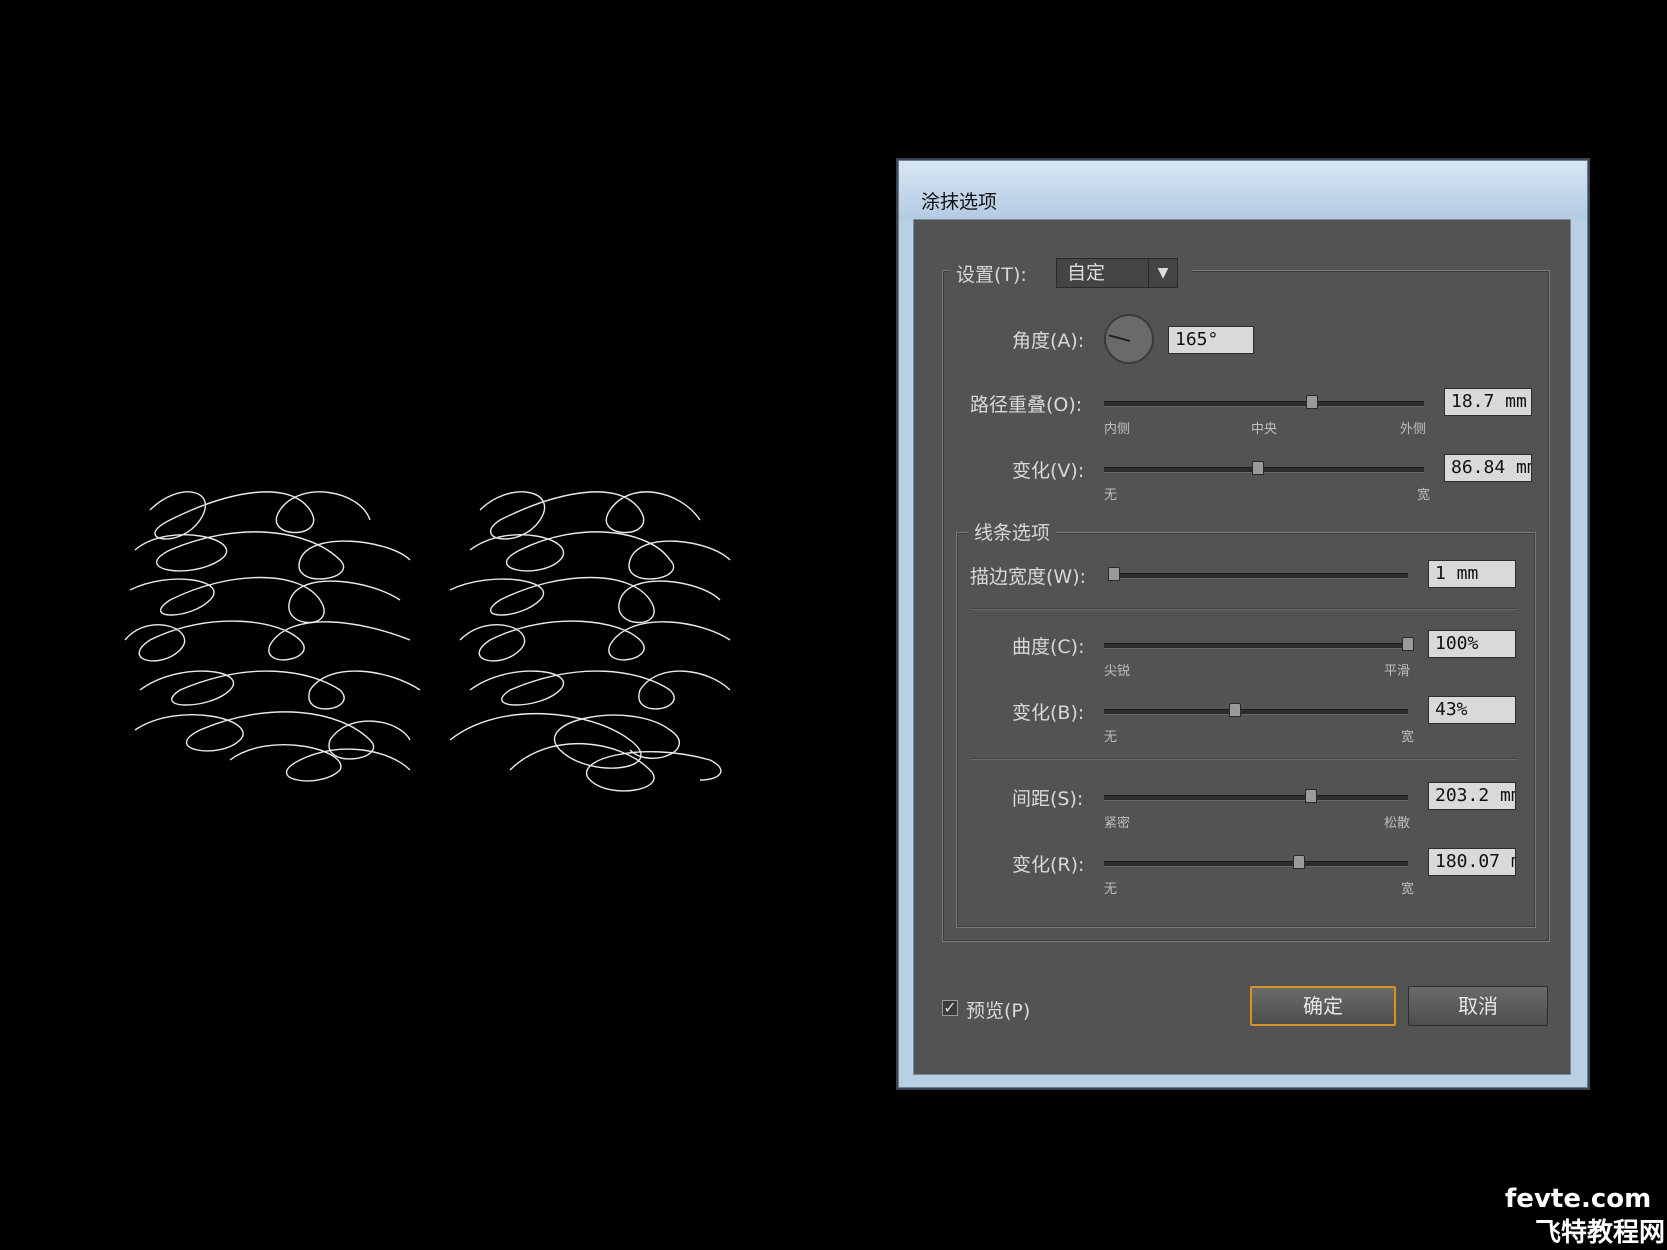 The width and height of the screenshot is (1667, 1250). Describe the element at coordinates (991, 275) in the screenshot. I see `settings-label: 设置(T):` at that location.